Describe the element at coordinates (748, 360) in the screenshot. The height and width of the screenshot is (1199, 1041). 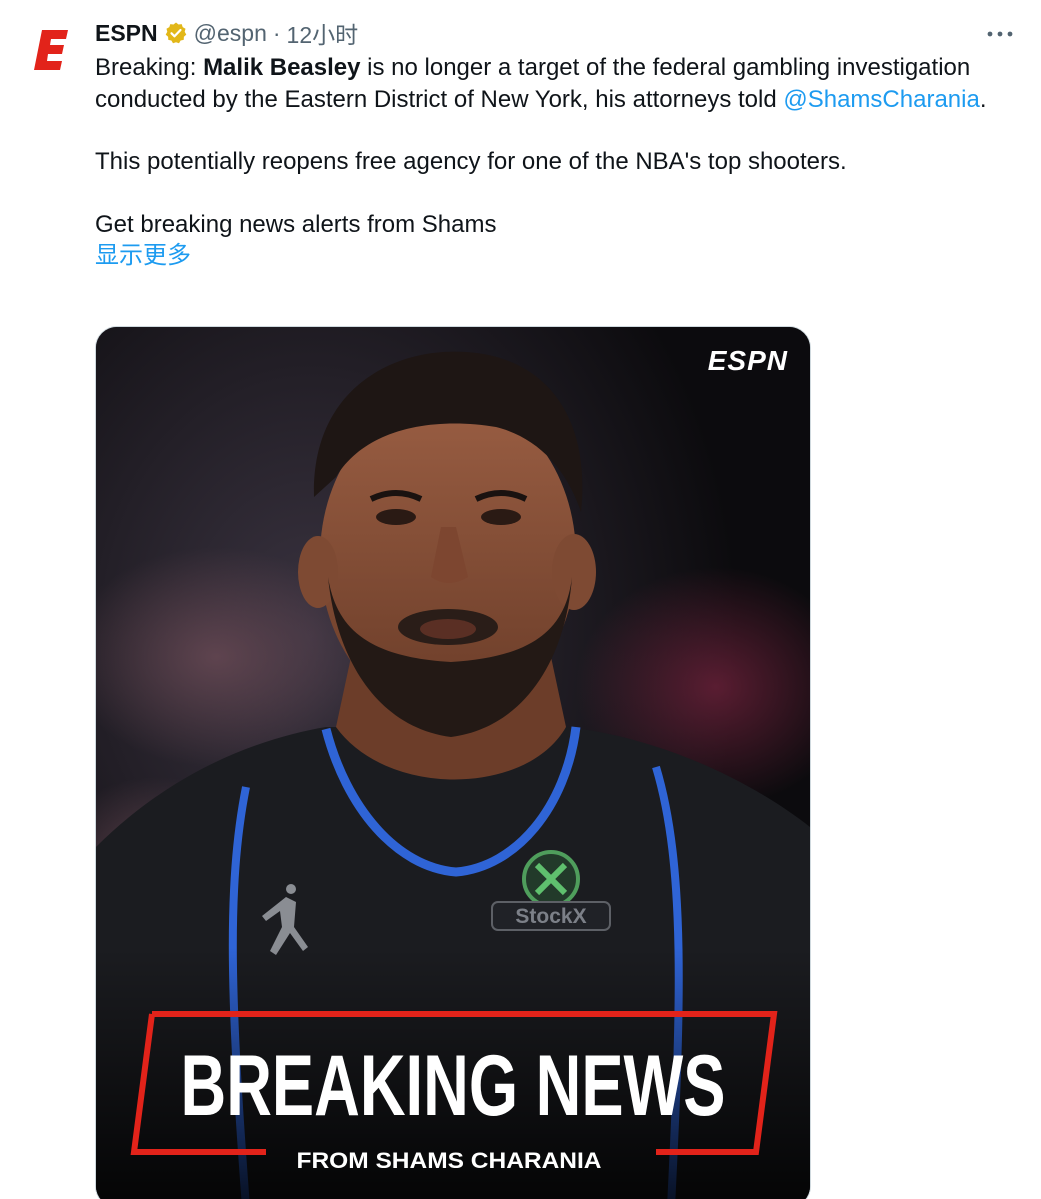
I see `espn-logo-text: ESPN` at that location.